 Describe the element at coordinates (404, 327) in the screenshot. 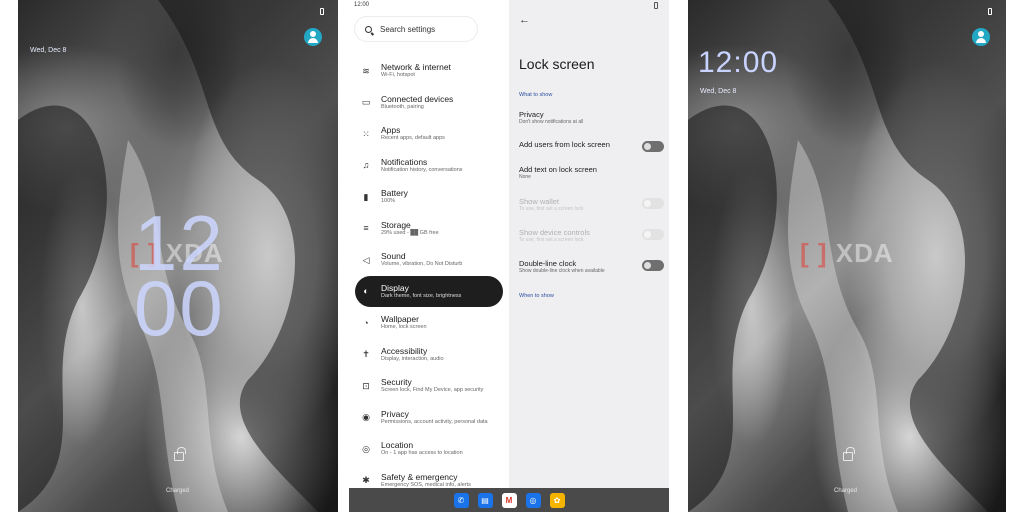

I see `menu-item-subtitle: Home, lock screen` at that location.